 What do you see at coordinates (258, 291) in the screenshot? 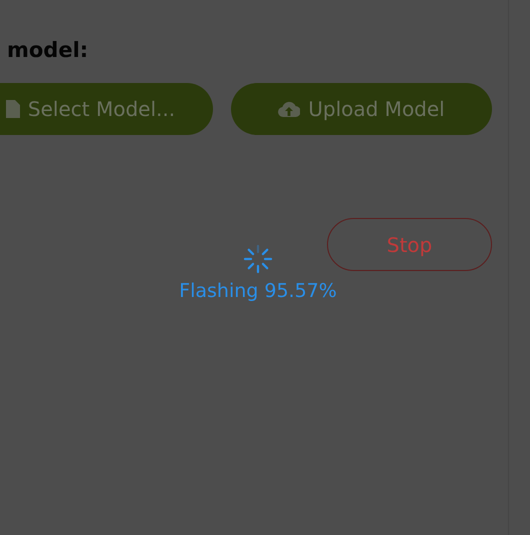
I see `flashing-status: Flashing 95.57%` at bounding box center [258, 291].